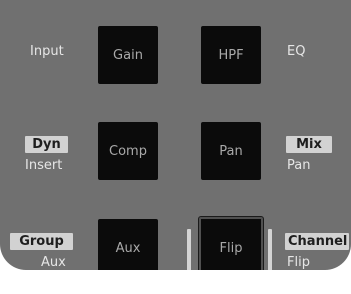  Describe the element at coordinates (44, 165) in the screenshot. I see `insert-label: Insert` at that location.